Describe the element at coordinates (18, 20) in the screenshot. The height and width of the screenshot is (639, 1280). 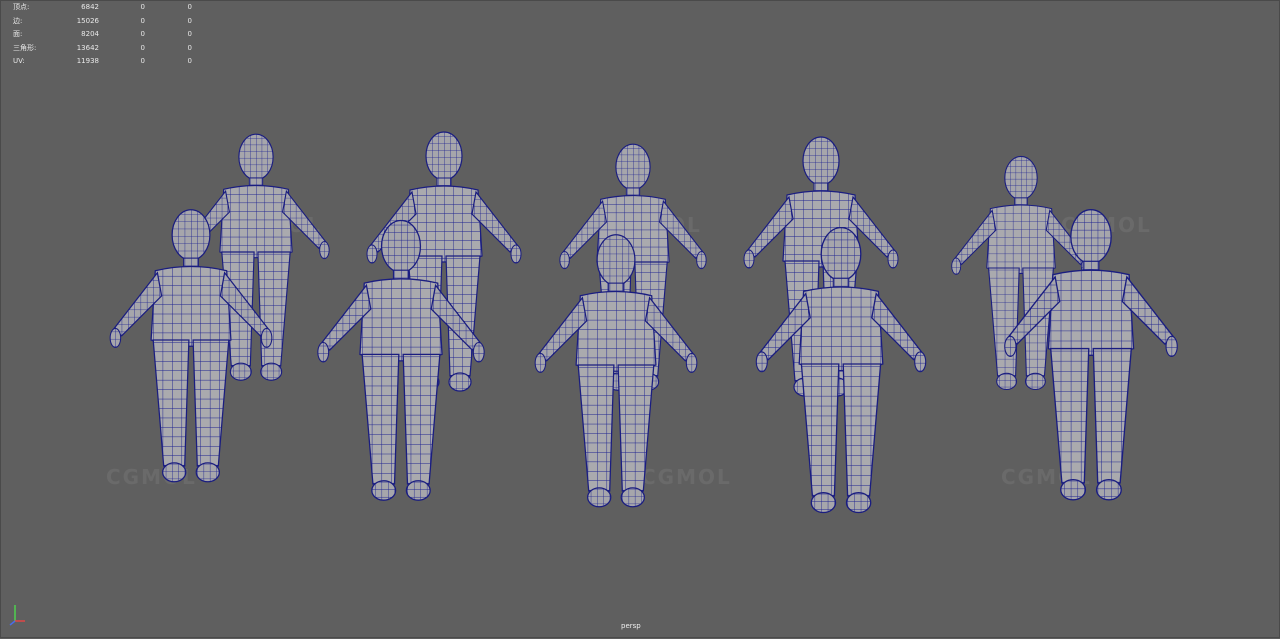
I see `hud-label: 边:` at that location.